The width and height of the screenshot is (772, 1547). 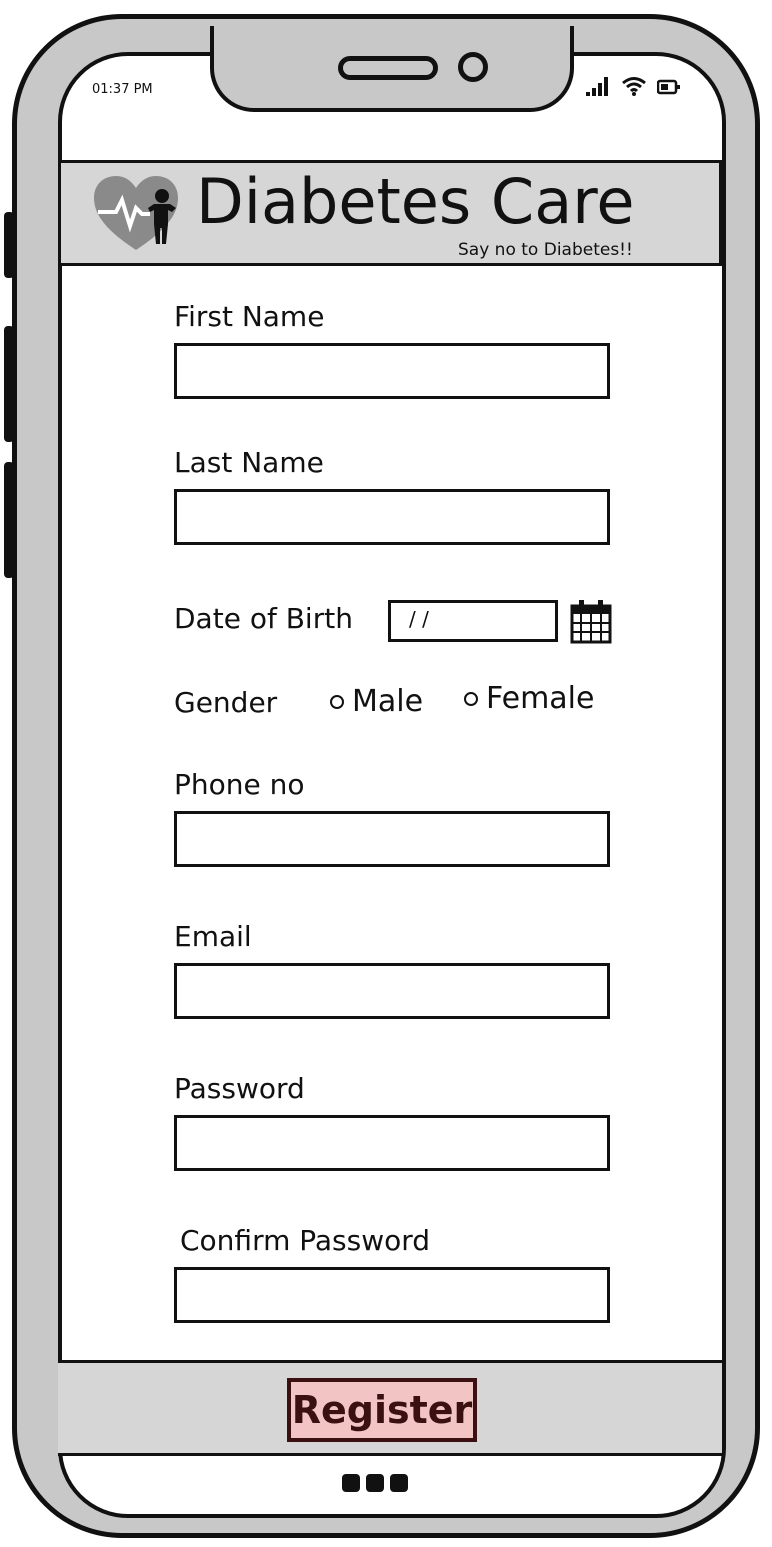 What do you see at coordinates (226, 702) in the screenshot?
I see `gender-label: Gender` at bounding box center [226, 702].